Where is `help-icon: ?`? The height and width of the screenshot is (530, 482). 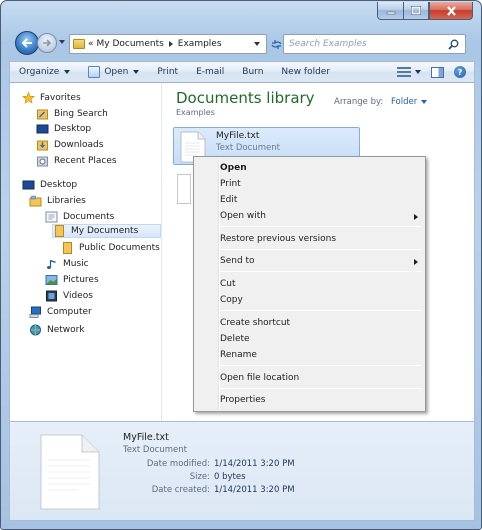
help-icon: ? is located at coordinates (460, 72).